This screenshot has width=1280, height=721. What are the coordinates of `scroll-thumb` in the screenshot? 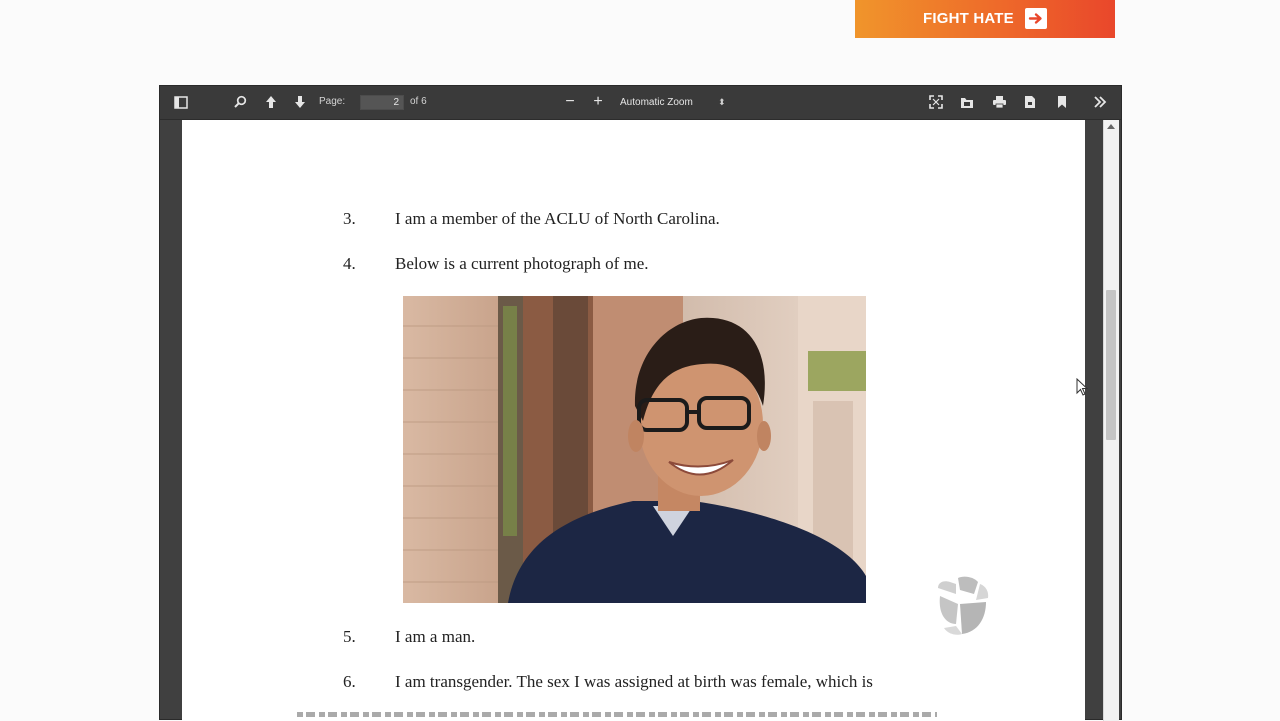 It's located at (1111, 365).